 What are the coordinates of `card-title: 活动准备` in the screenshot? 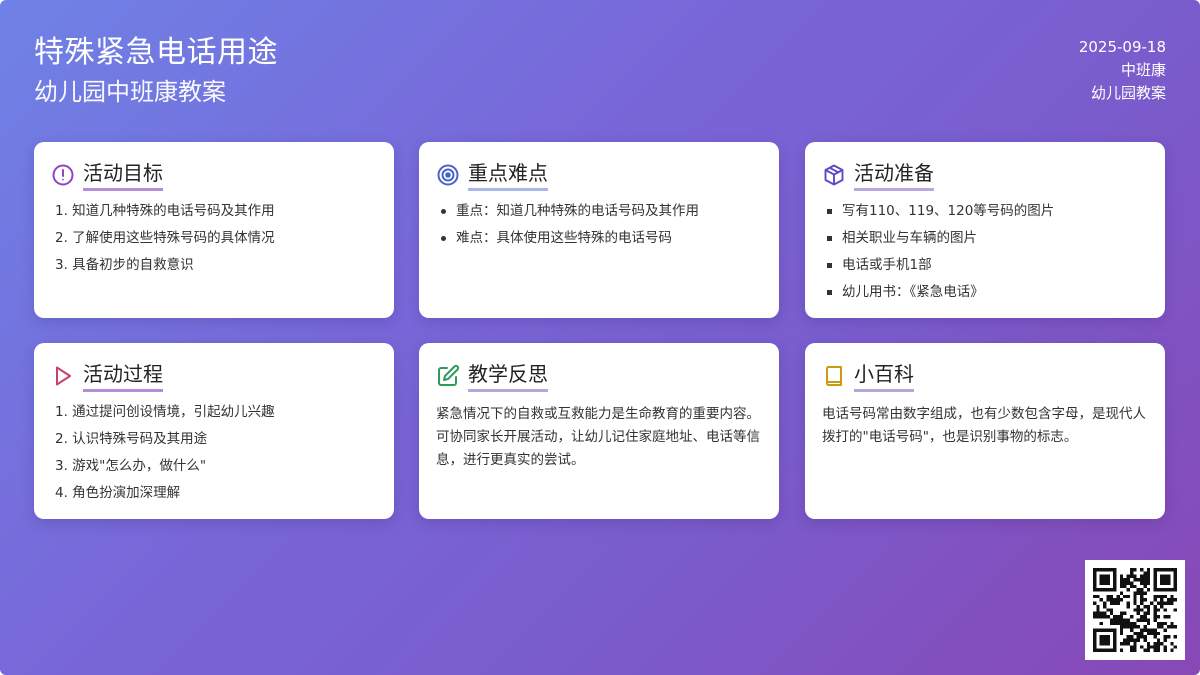 It's located at (894, 175).